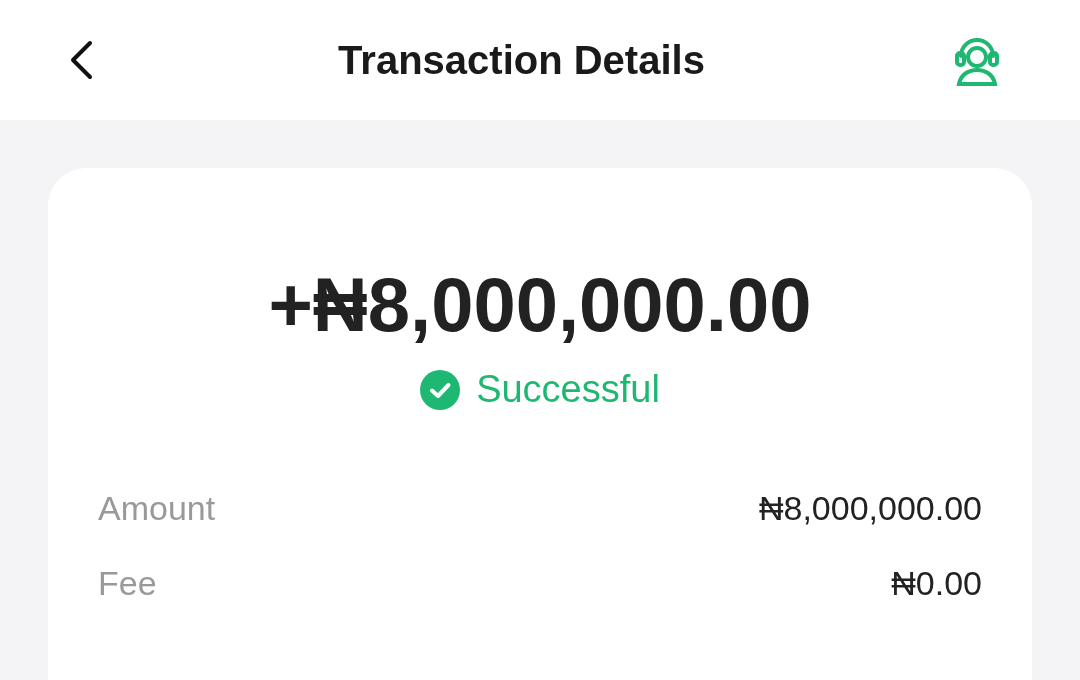  What do you see at coordinates (521, 60) in the screenshot?
I see `page-title: Transaction Details` at bounding box center [521, 60].